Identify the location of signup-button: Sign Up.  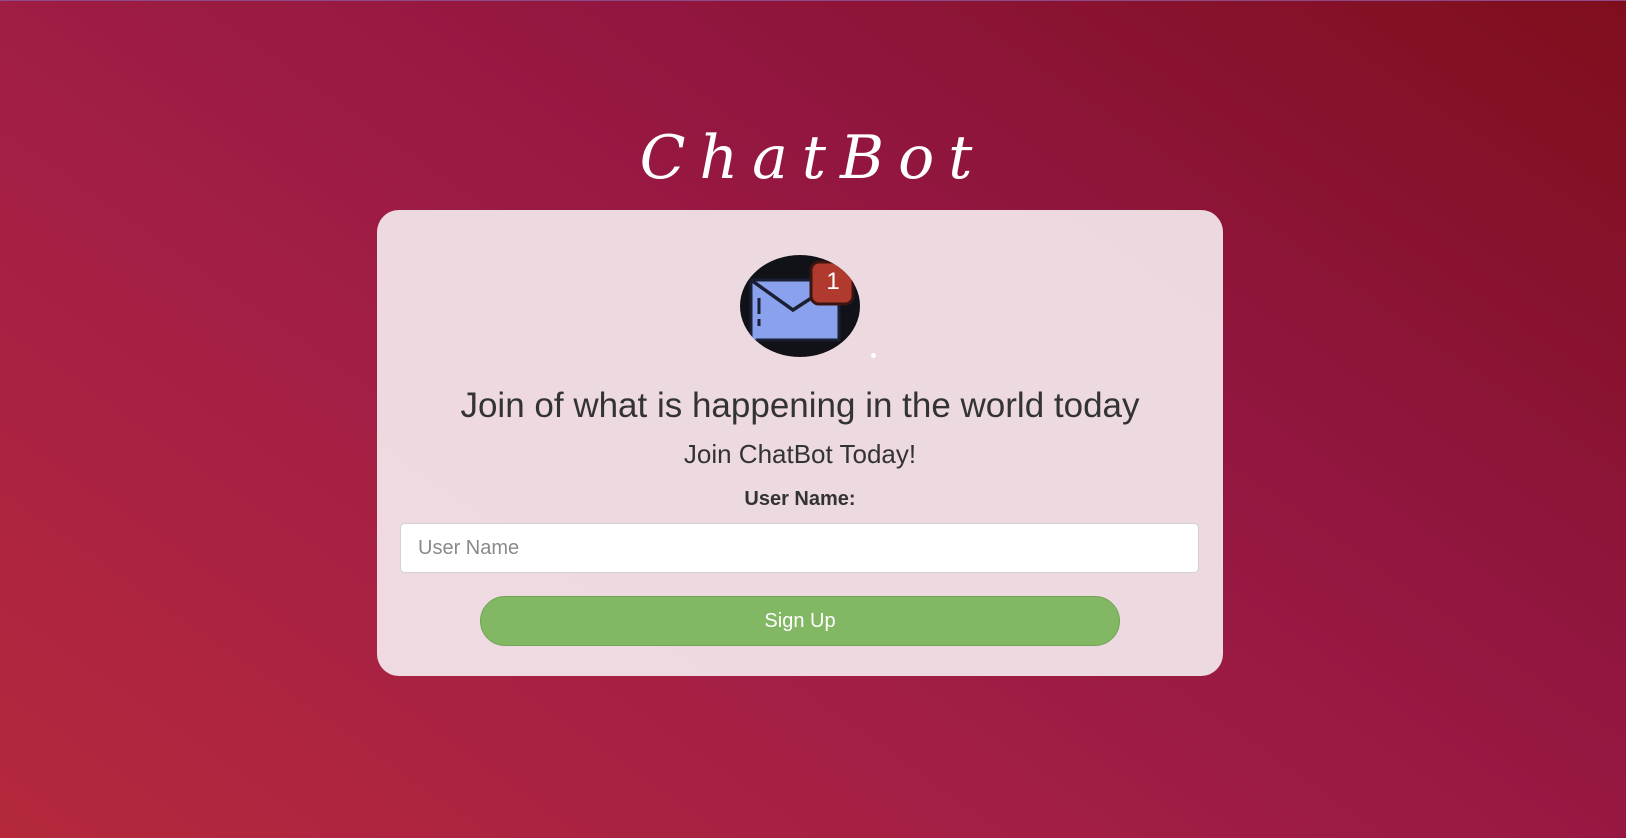
(800, 621).